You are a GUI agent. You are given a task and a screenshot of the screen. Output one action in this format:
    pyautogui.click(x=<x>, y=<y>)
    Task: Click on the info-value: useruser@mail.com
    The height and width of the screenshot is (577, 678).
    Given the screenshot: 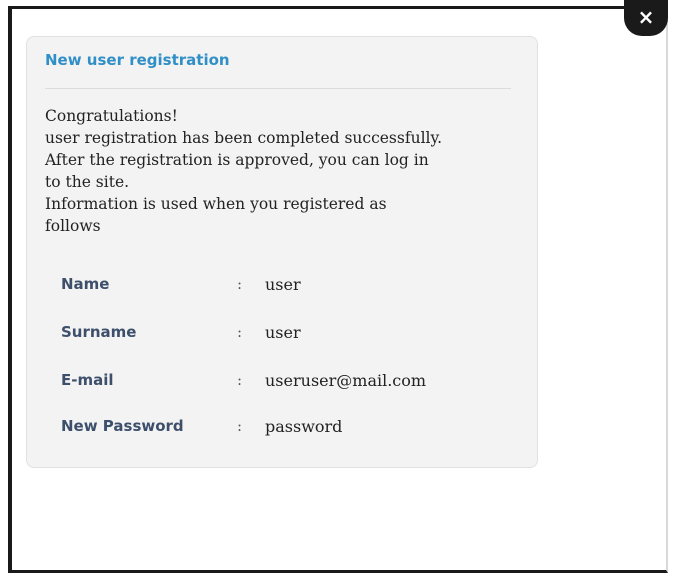 What is the action you would take?
    pyautogui.click(x=346, y=380)
    